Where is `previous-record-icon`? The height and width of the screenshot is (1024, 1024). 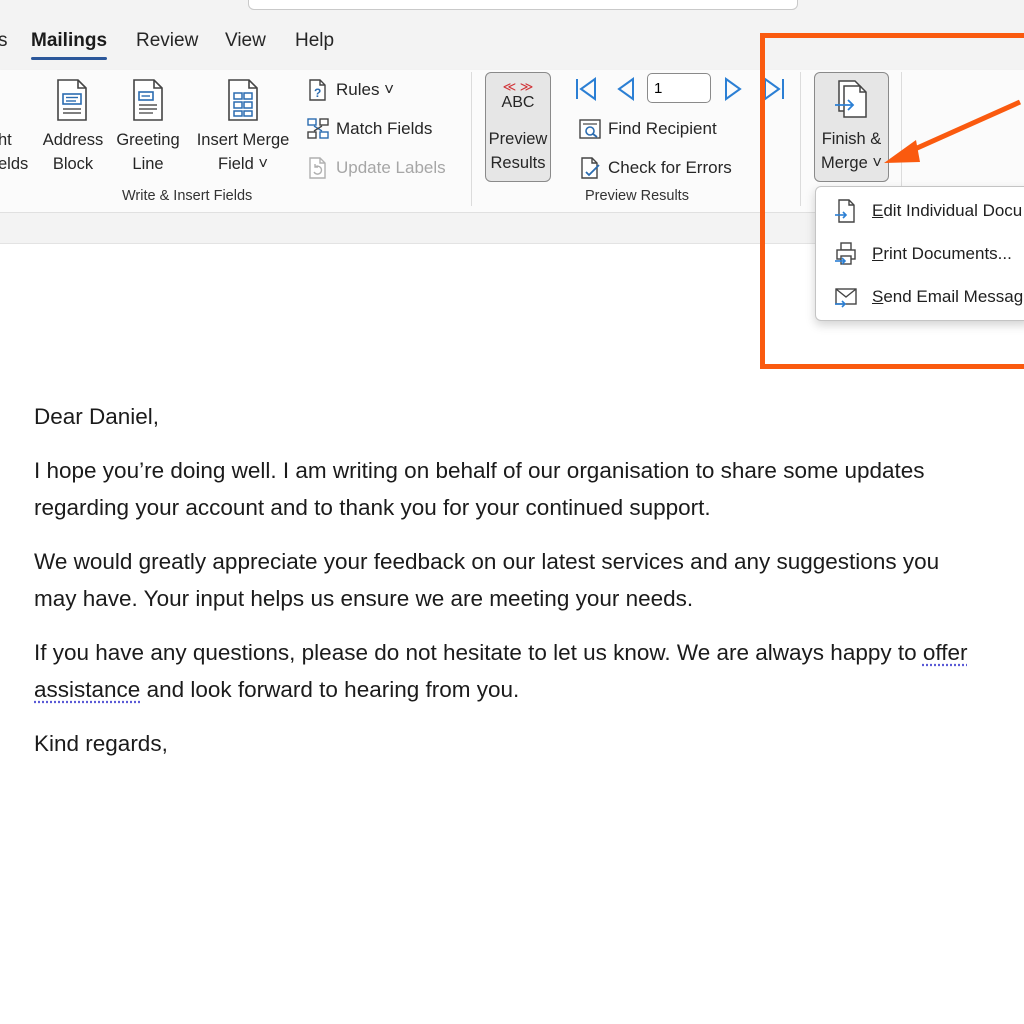
previous-record-icon is located at coordinates (626, 89).